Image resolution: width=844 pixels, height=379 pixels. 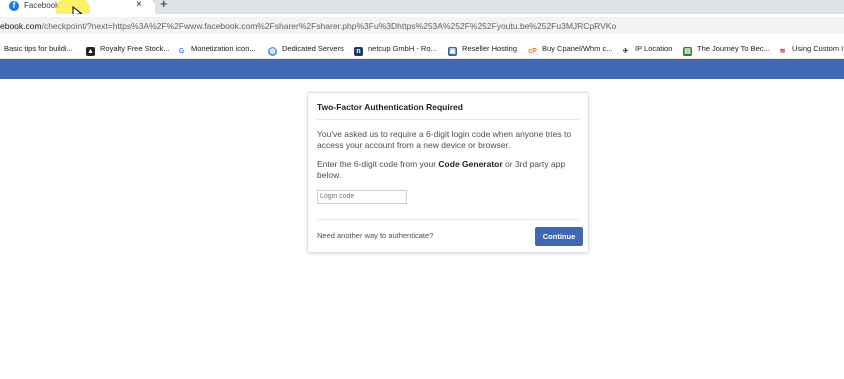 I want to click on tab-strip: f Facebook × +, so click(x=422, y=7).